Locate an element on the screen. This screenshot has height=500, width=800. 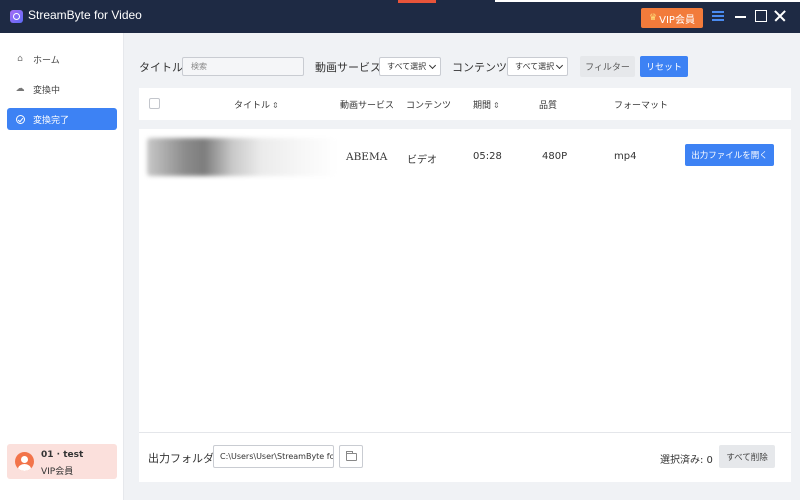
select-all-checkbox is located at coordinates (154, 103).